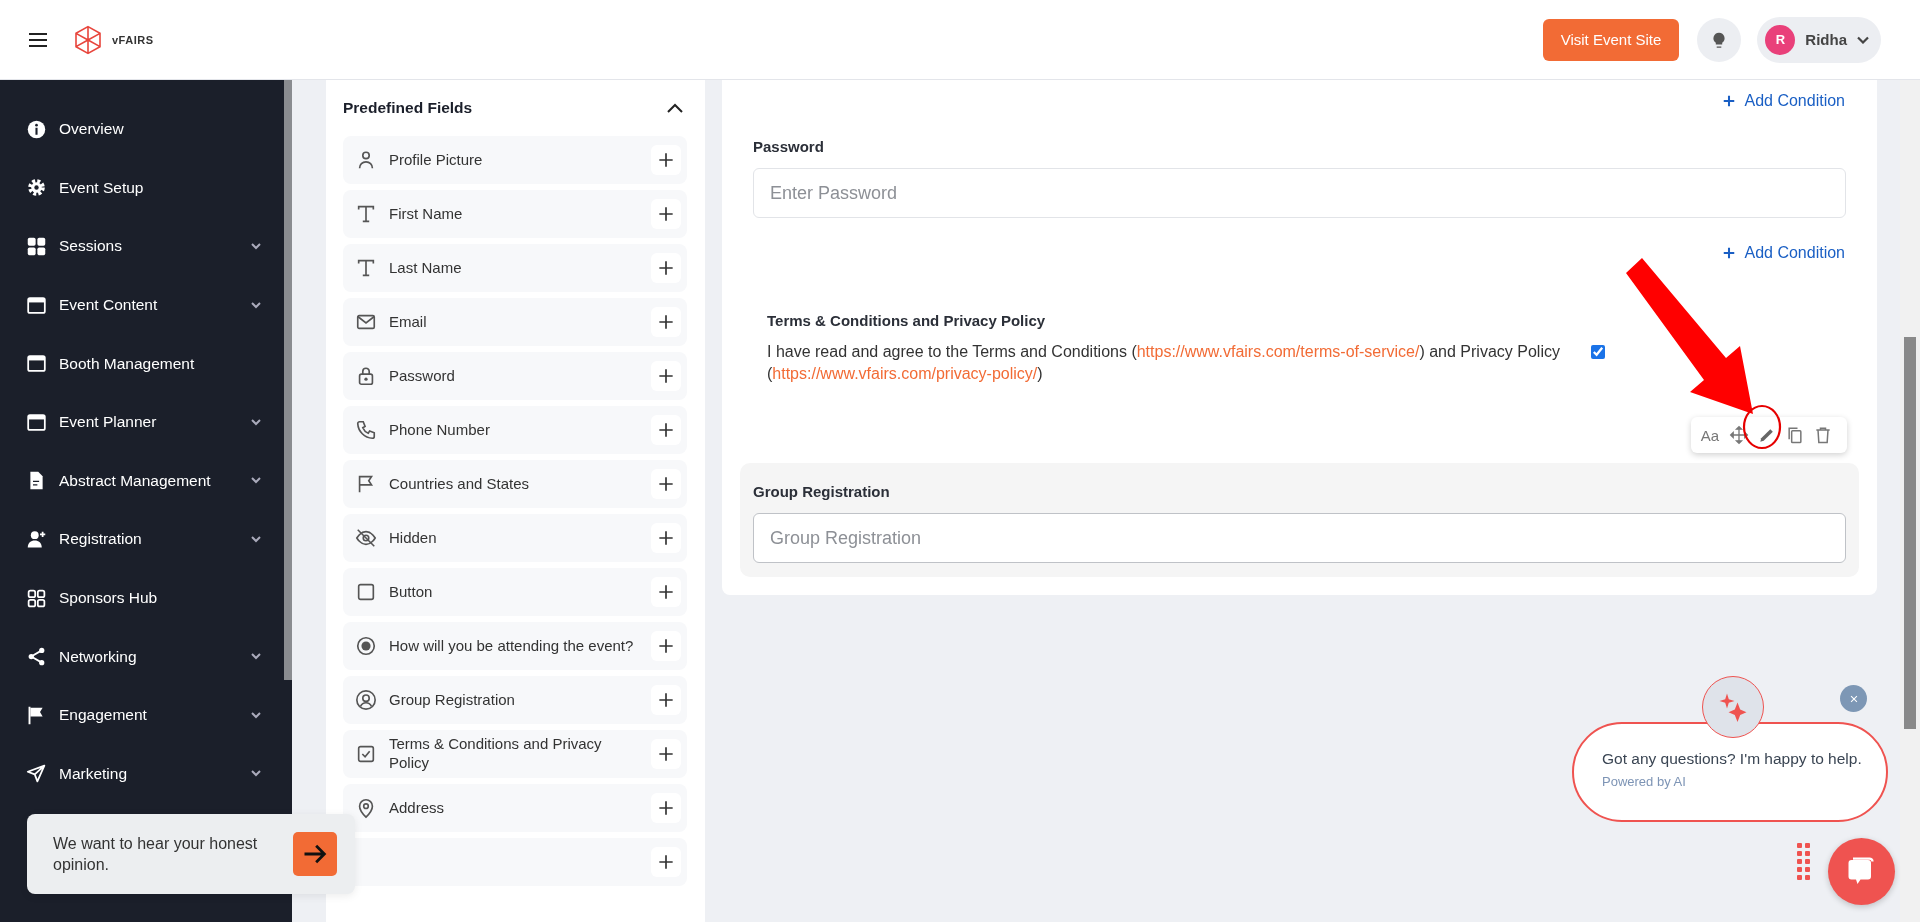  Describe the element at coordinates (36, 774) in the screenshot. I see `paper-plane-icon` at that location.